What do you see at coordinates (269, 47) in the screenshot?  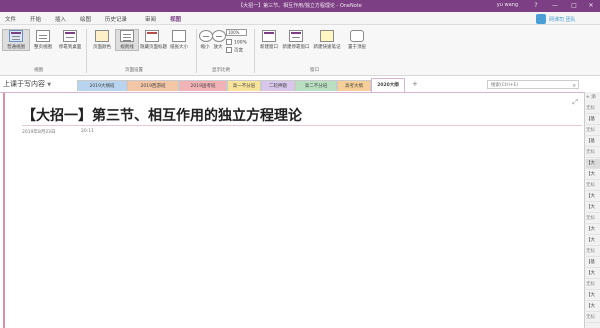 I see `new-window-label: 新建窗口` at bounding box center [269, 47].